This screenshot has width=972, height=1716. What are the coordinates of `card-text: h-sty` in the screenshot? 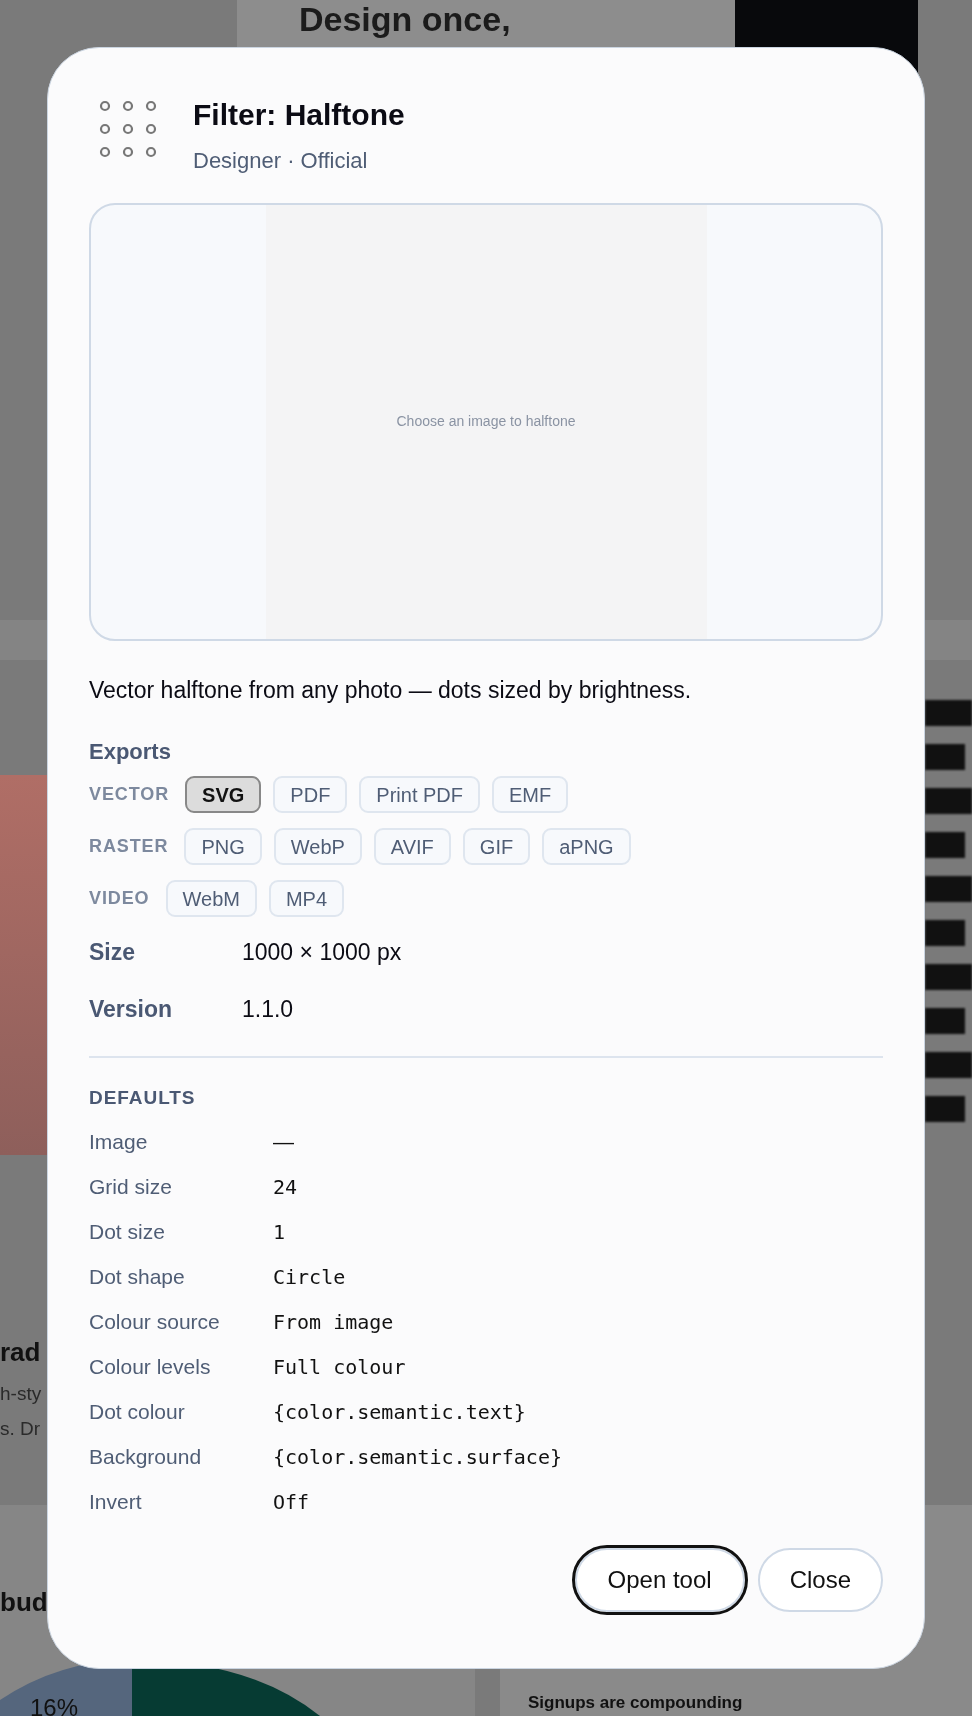 It's located at (21, 1394).